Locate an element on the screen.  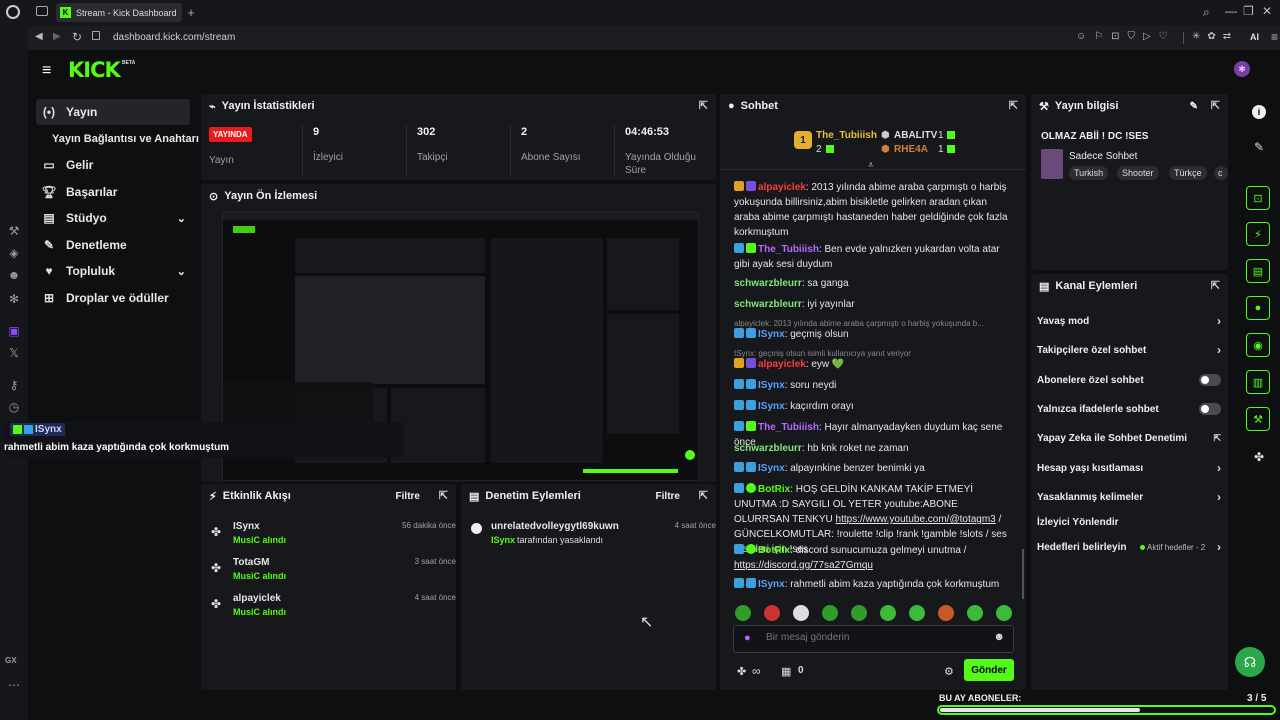
sidebar-item-yayin: (•) Yayın is located at coordinates (113, 112).